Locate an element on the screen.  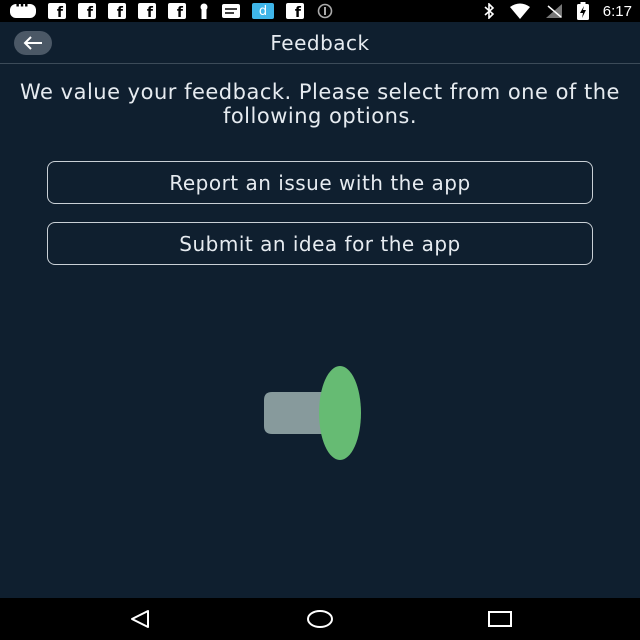
circle-home-icon is located at coordinates (320, 619).